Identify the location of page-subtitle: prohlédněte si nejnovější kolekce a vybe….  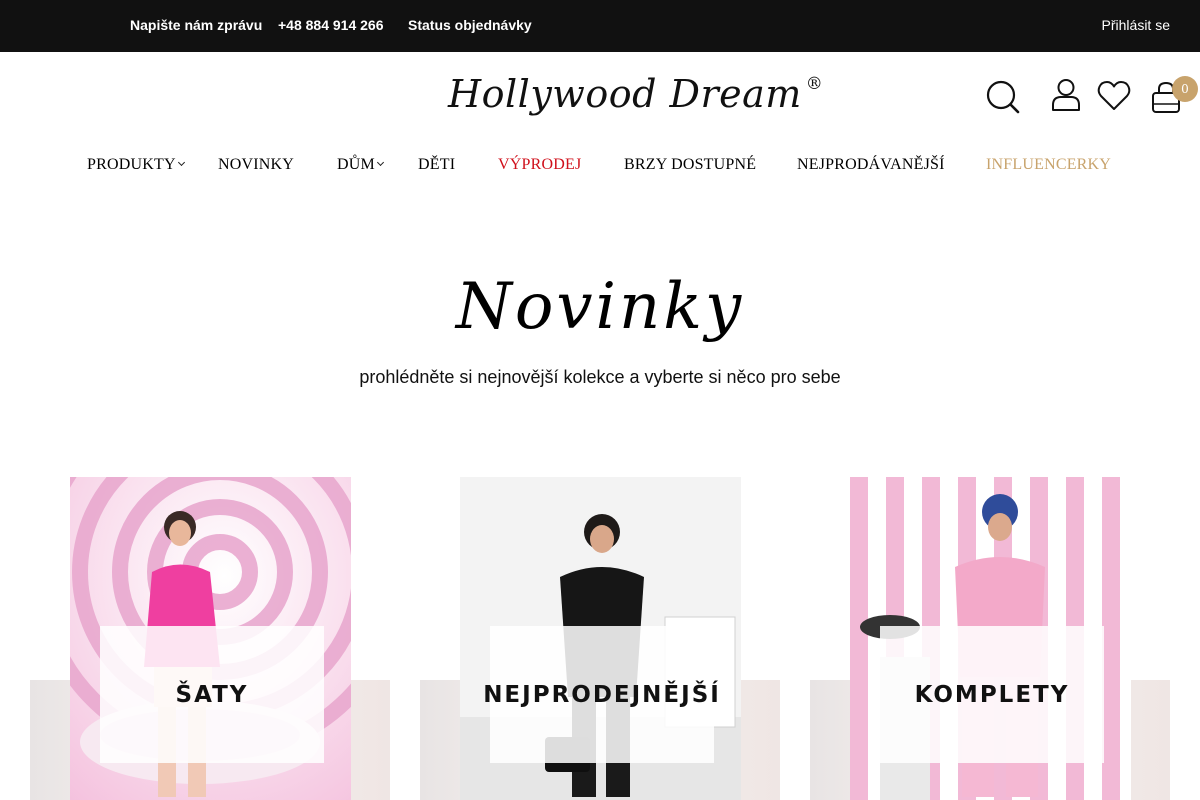
(600, 377).